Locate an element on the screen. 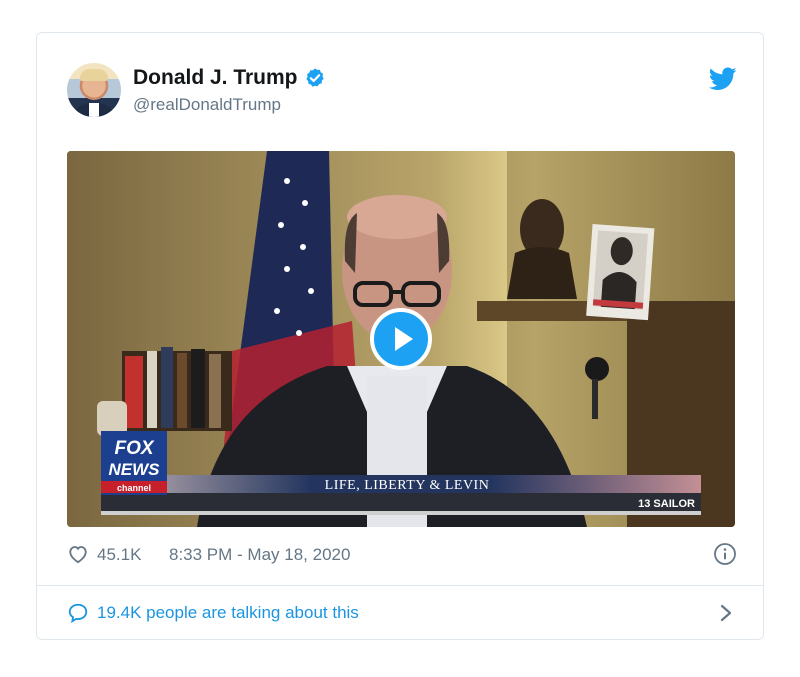 This screenshot has width=800, height=677. info-icon is located at coordinates (725, 554).